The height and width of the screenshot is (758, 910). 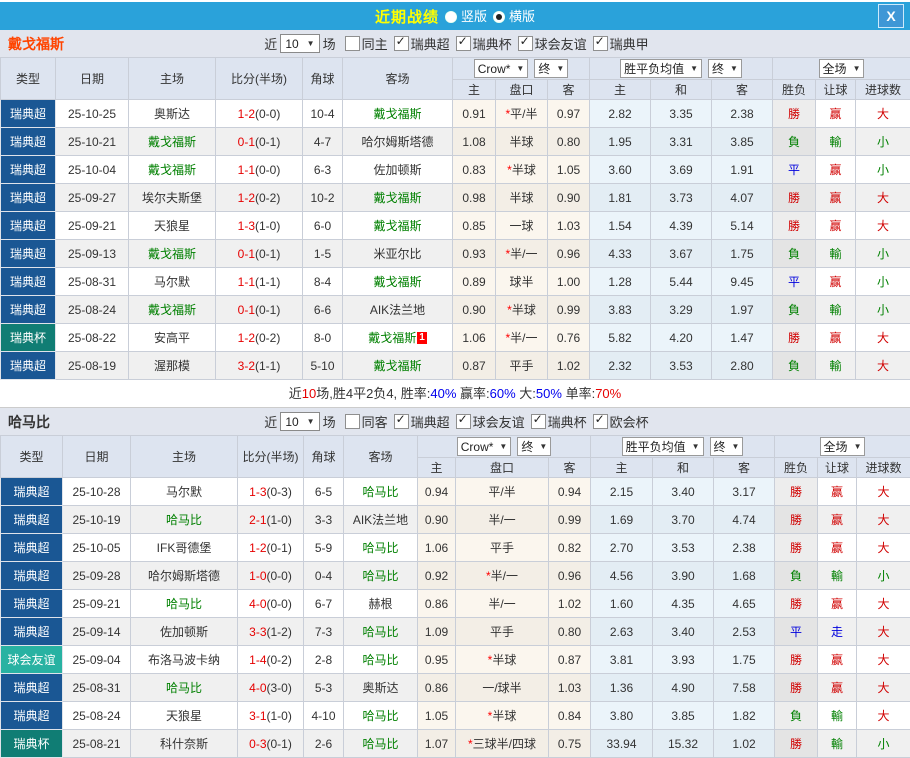 I want to click on home-team-cell: 埃尔夫斯堡, so click(x=172, y=198).